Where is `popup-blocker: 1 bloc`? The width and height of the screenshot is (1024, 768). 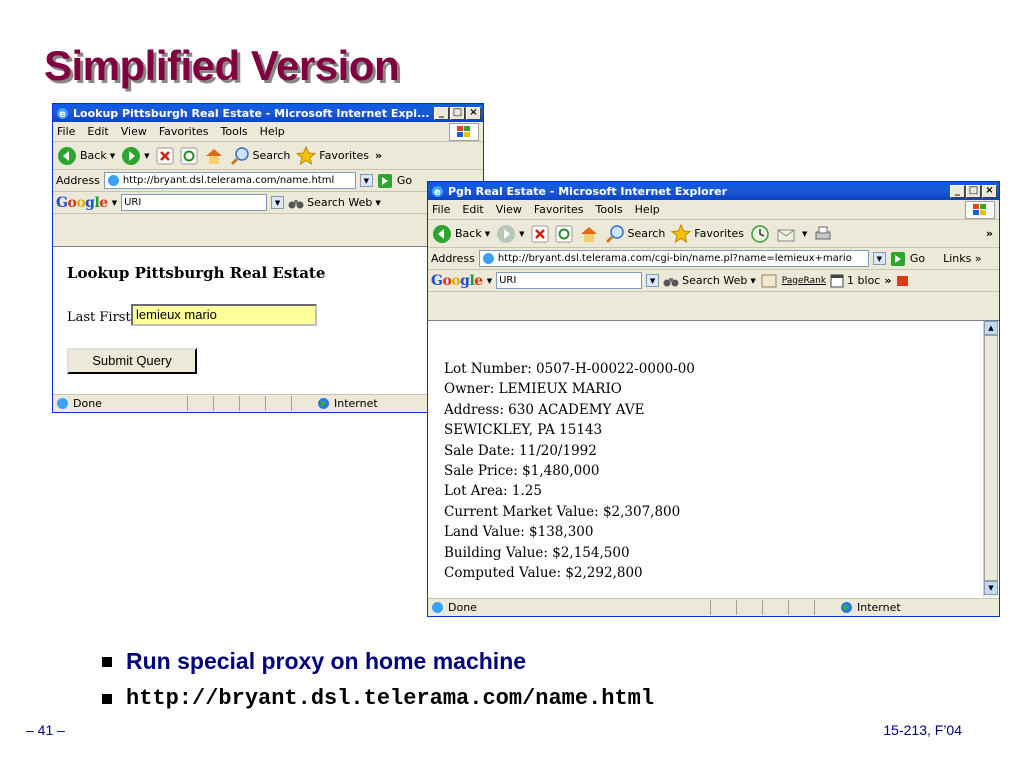 popup-blocker: 1 bloc is located at coordinates (855, 281).